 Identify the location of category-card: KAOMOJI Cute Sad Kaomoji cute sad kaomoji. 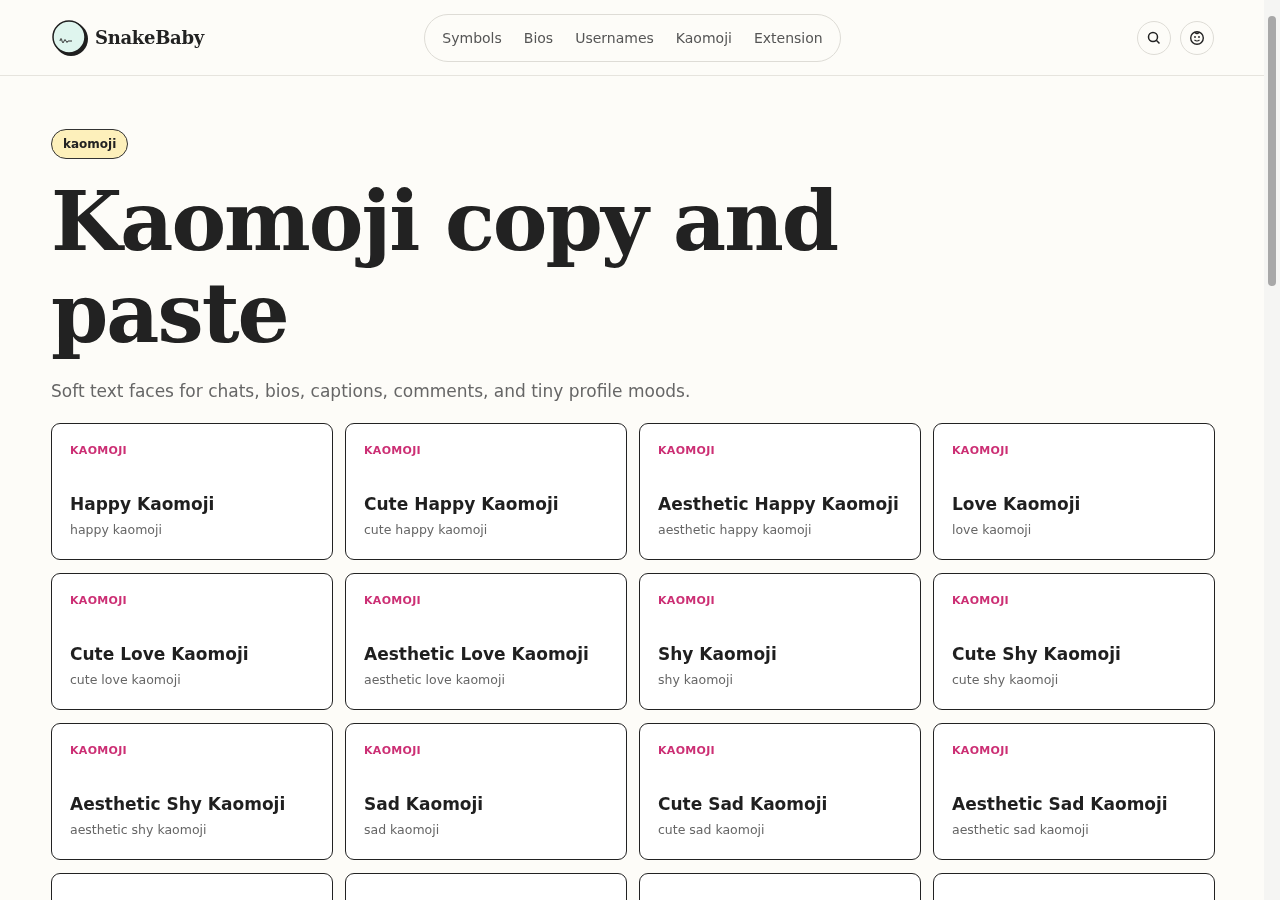
(780, 791).